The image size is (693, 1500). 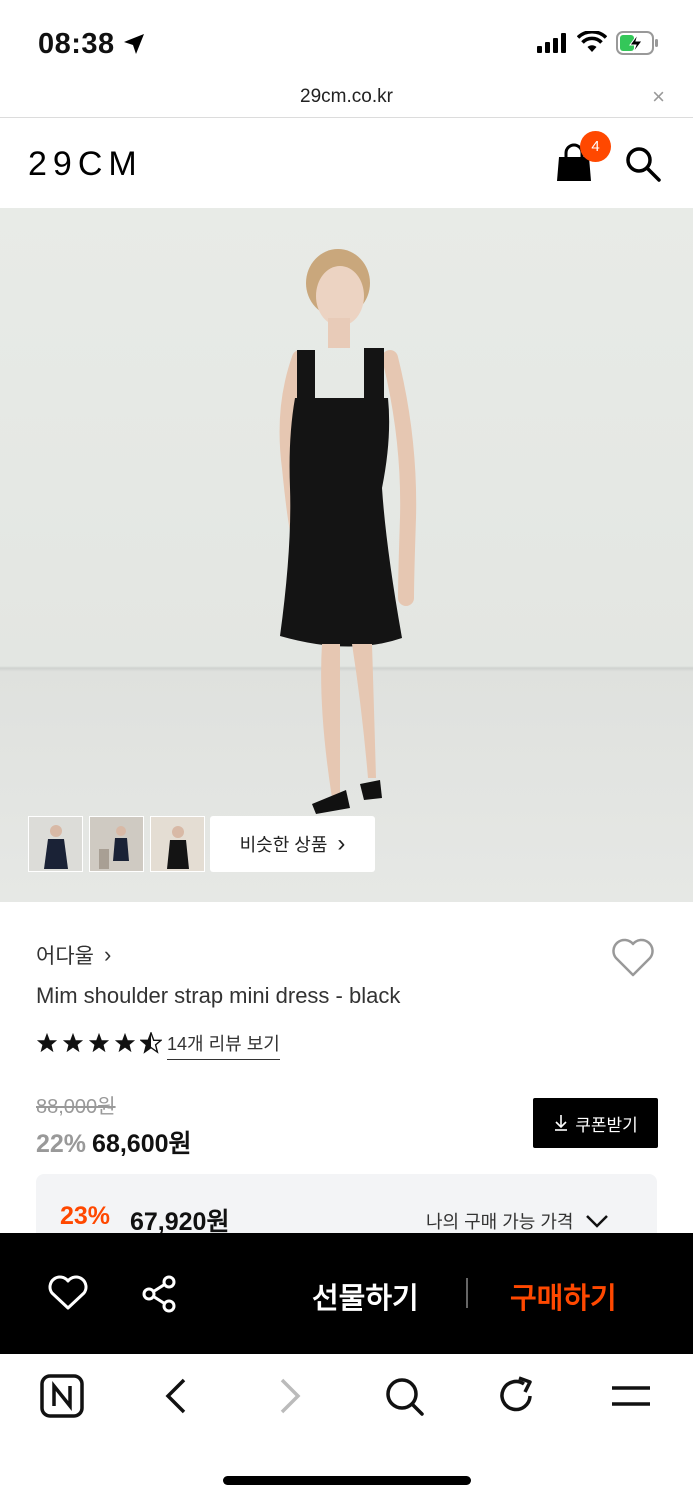 What do you see at coordinates (151, 1043) in the screenshot?
I see `half-star-icon` at bounding box center [151, 1043].